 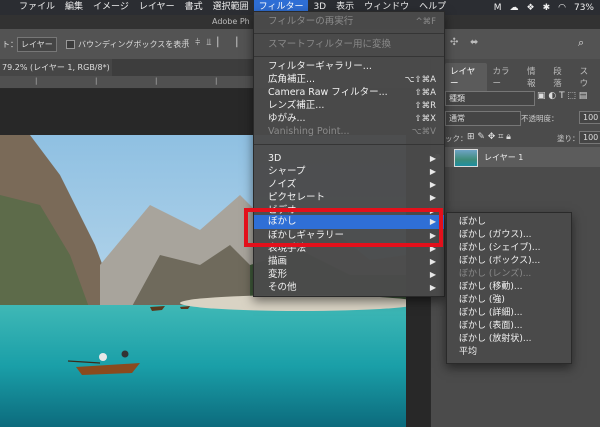 I want to click on 3d-orbit-icon: ✣, so click(x=454, y=42).